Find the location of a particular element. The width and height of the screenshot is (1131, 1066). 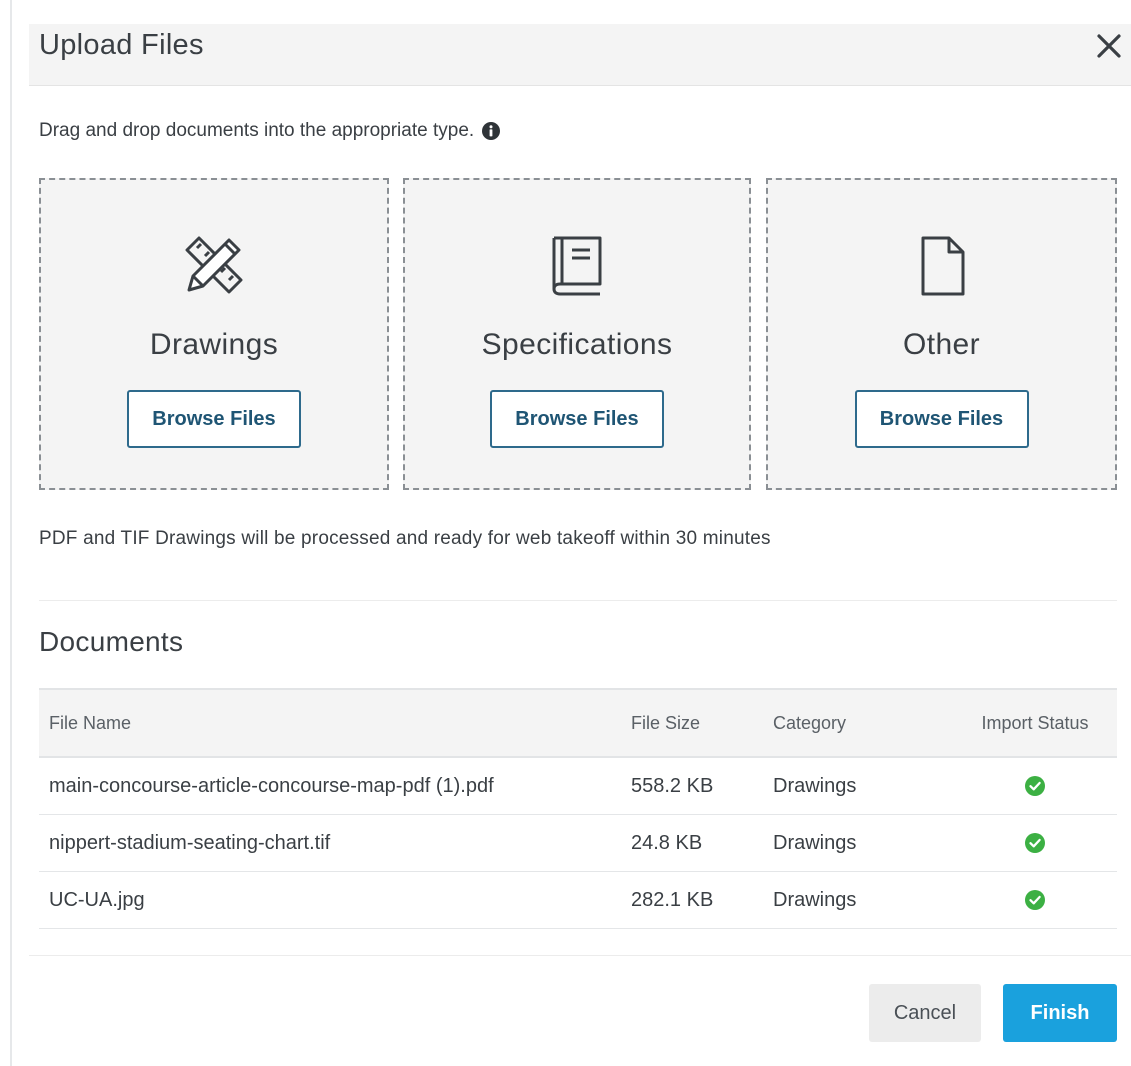

documents-title: Documents is located at coordinates (111, 641).